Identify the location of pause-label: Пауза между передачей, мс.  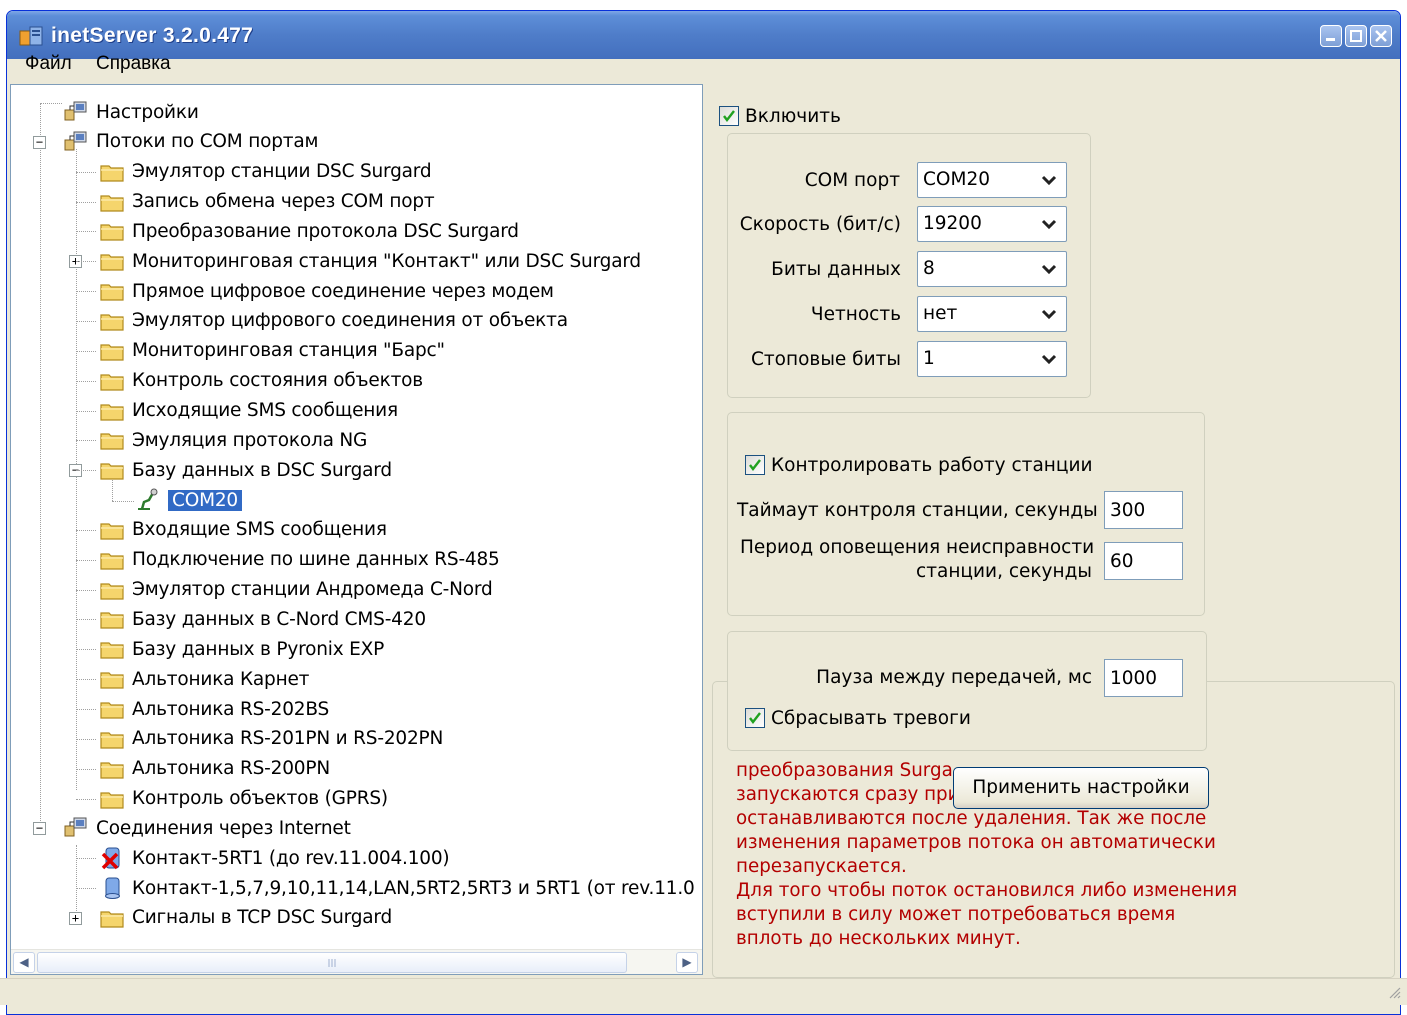
(954, 677).